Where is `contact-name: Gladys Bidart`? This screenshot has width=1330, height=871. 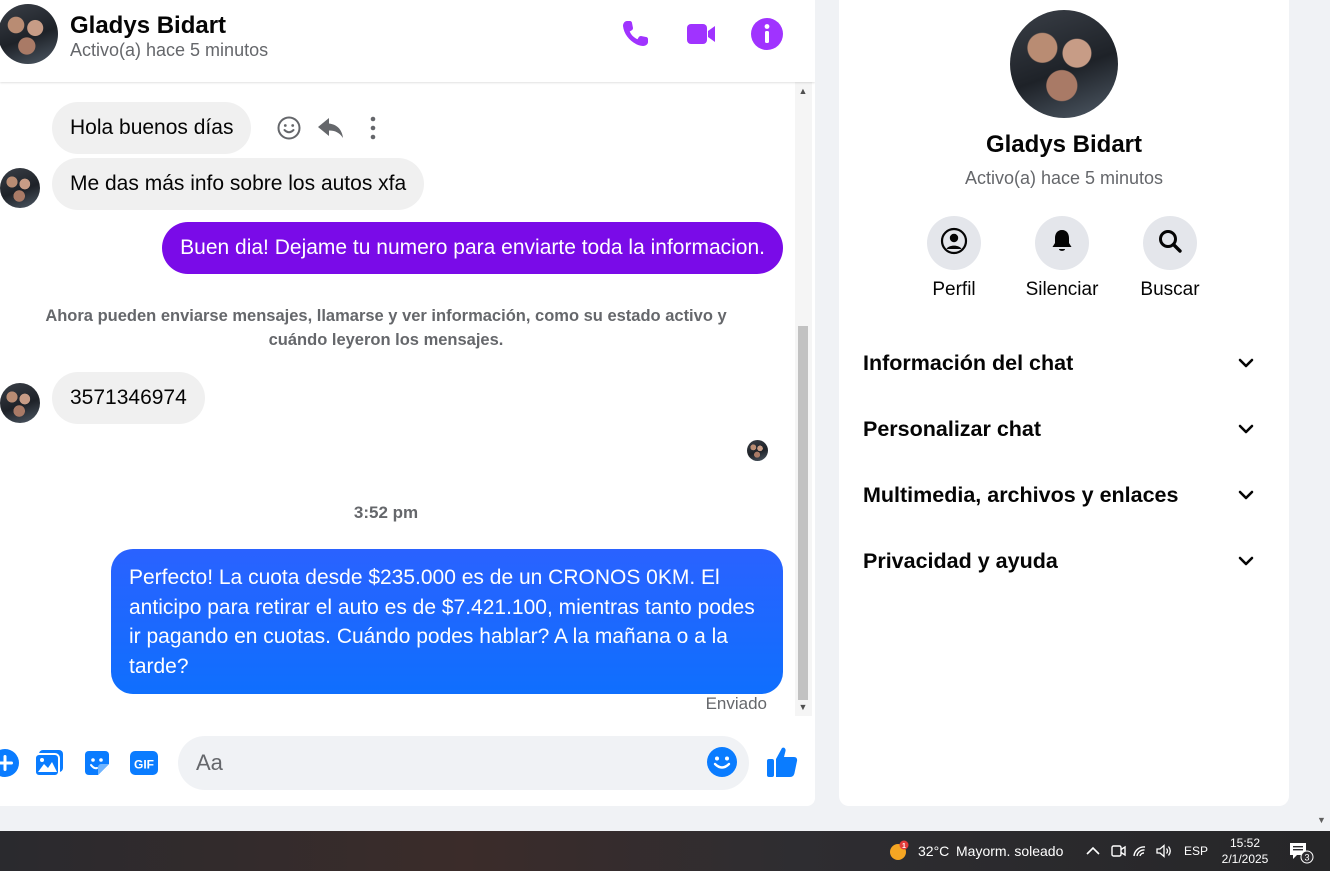
contact-name: Gladys Bidart is located at coordinates (148, 26).